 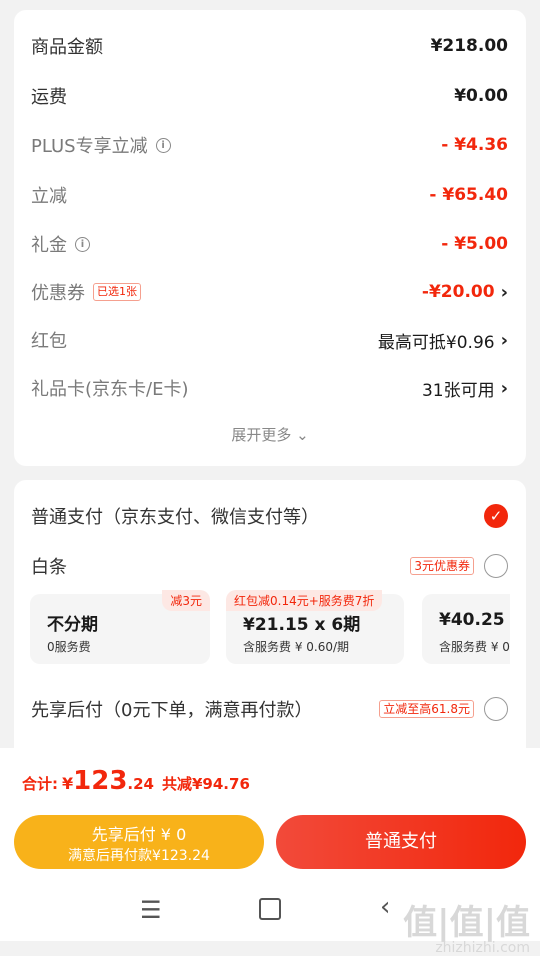 I want to click on plan-fee: 0服务费, so click(x=69, y=647).